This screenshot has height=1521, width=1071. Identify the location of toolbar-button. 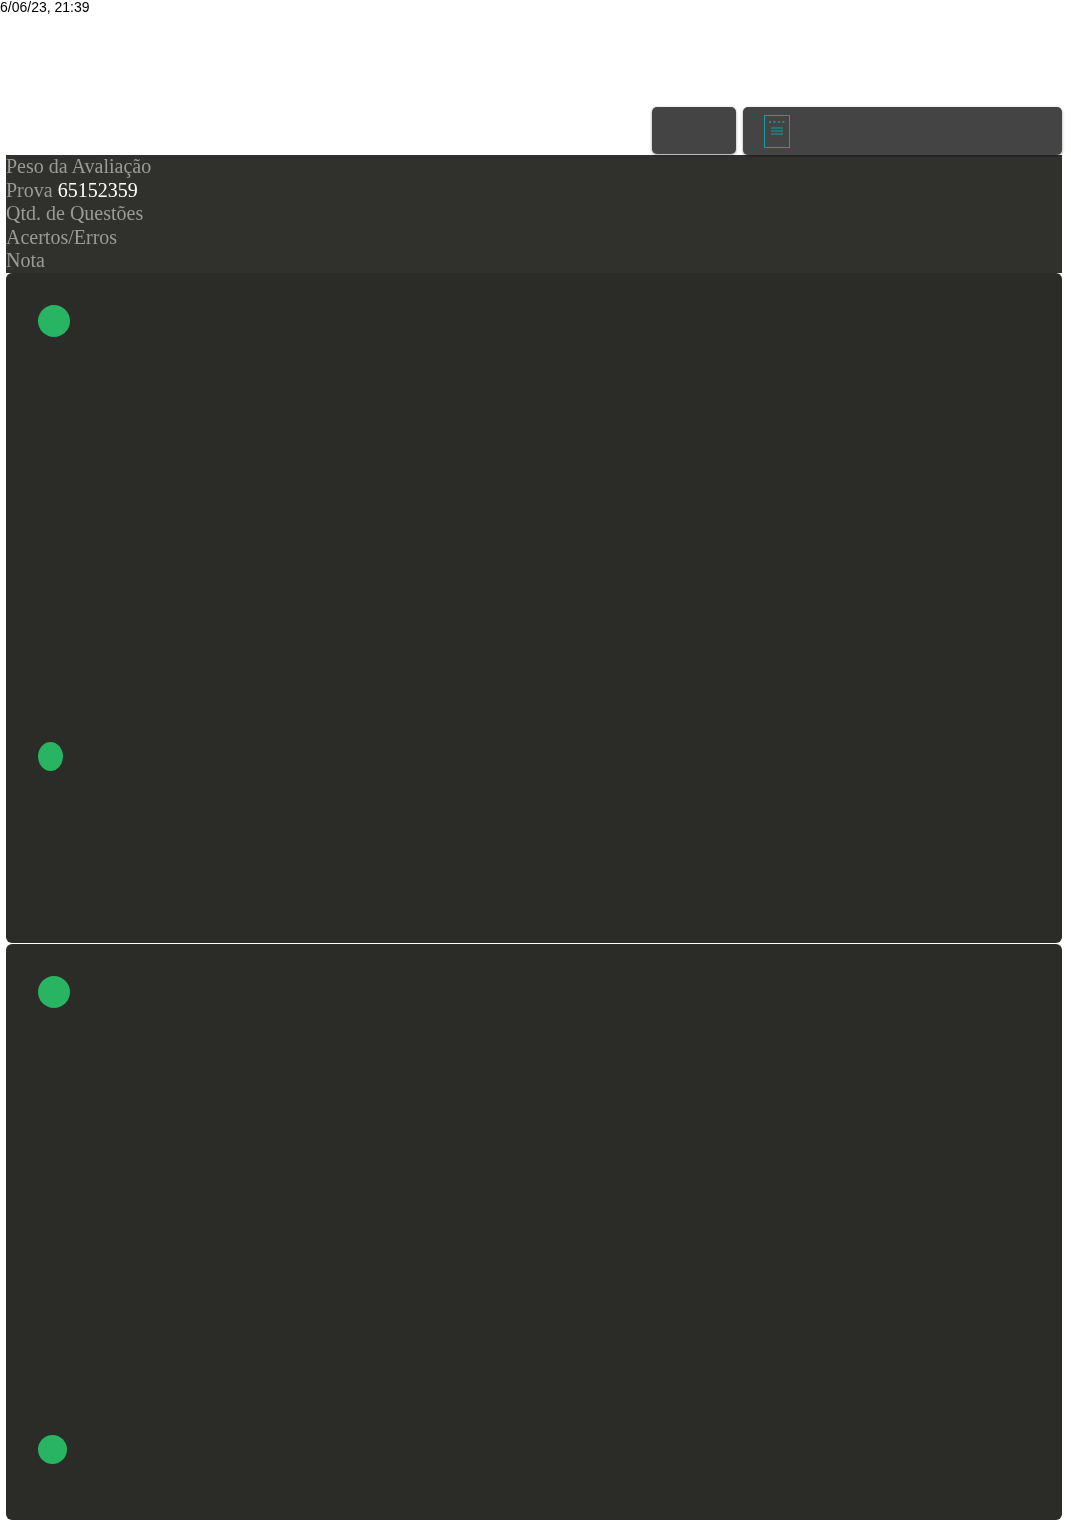
(694, 130).